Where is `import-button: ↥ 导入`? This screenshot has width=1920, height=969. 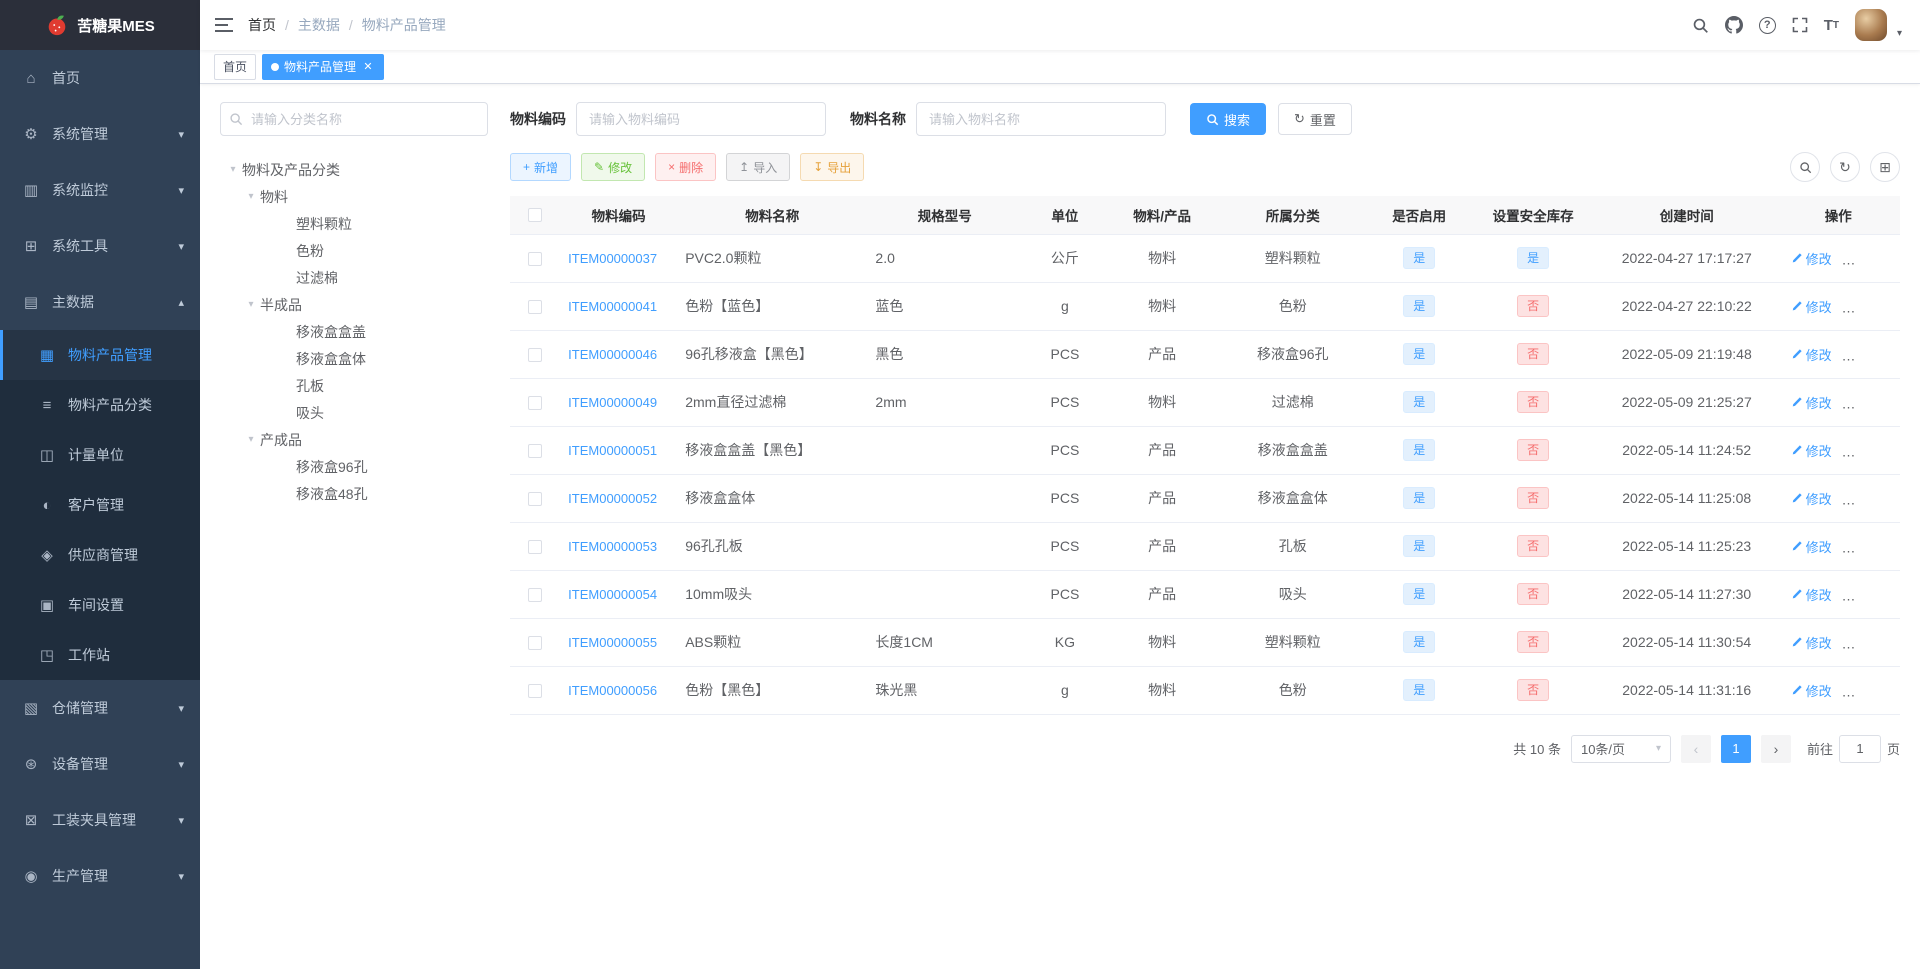
import-button: ↥ 导入 is located at coordinates (758, 167).